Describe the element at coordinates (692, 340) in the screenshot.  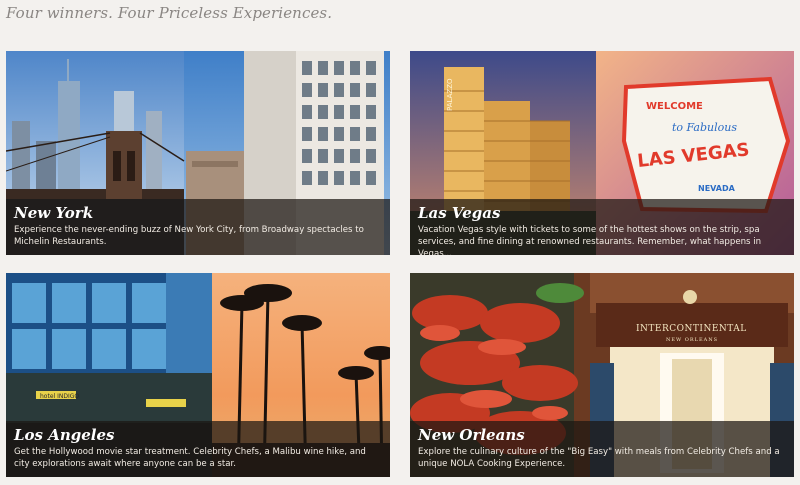
I see `svg-text: NEW ORLEANS` at that location.